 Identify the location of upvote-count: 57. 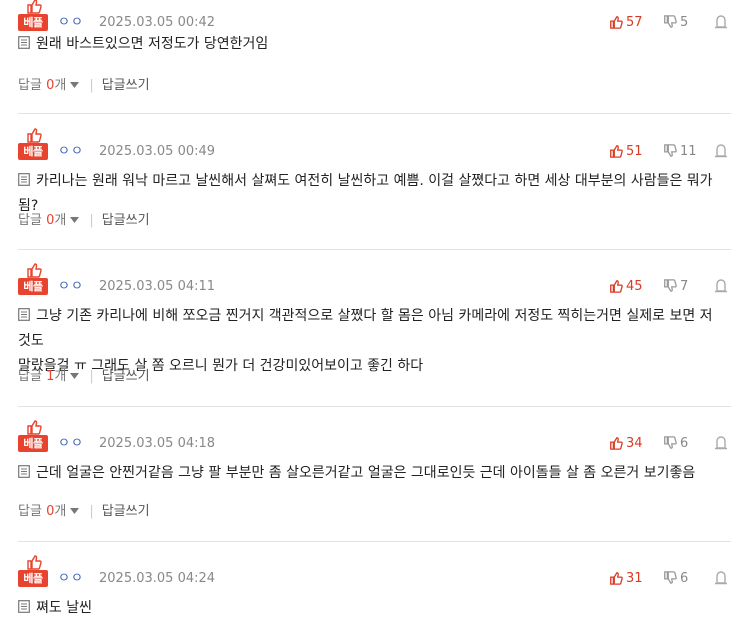
(634, 22).